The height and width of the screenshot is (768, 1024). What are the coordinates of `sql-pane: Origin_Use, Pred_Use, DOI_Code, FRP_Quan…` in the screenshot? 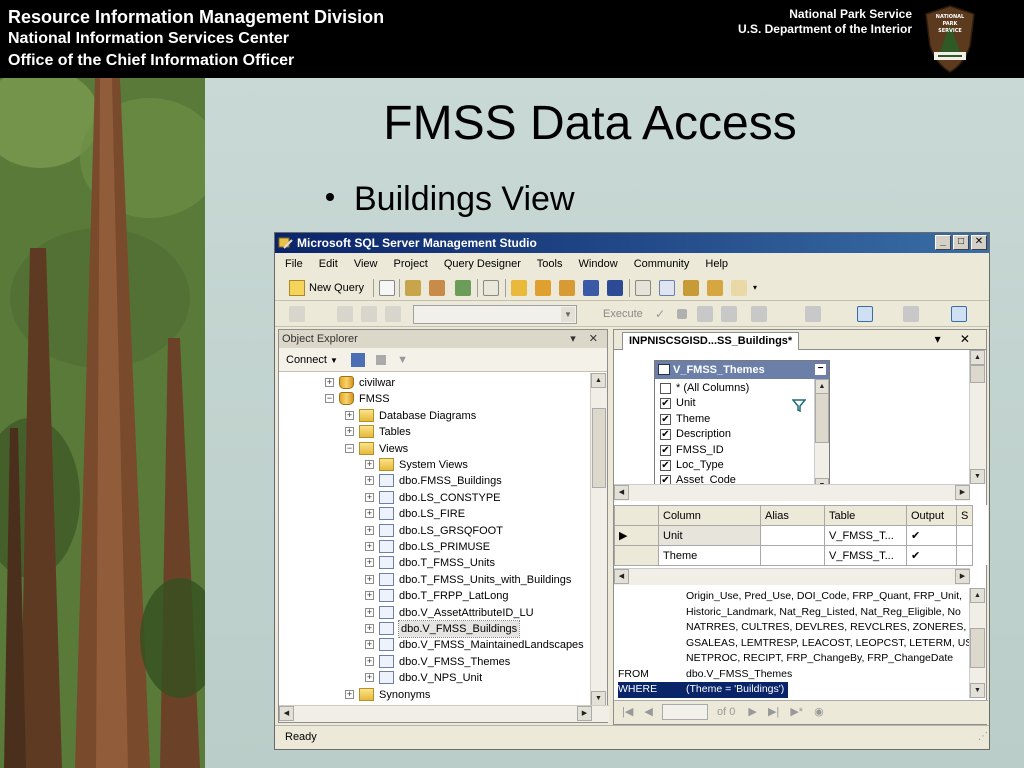 It's located at (792, 643).